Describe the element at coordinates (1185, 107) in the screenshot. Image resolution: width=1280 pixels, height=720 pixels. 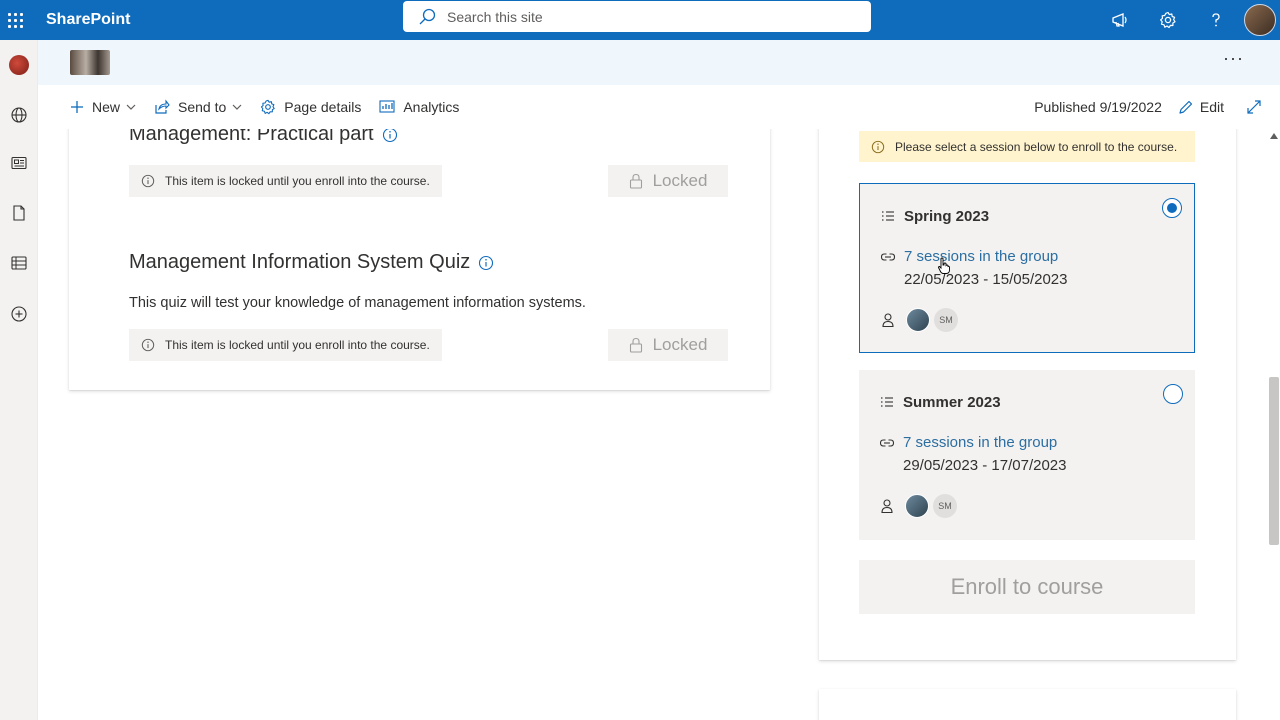
I see `pencil-icon` at that location.